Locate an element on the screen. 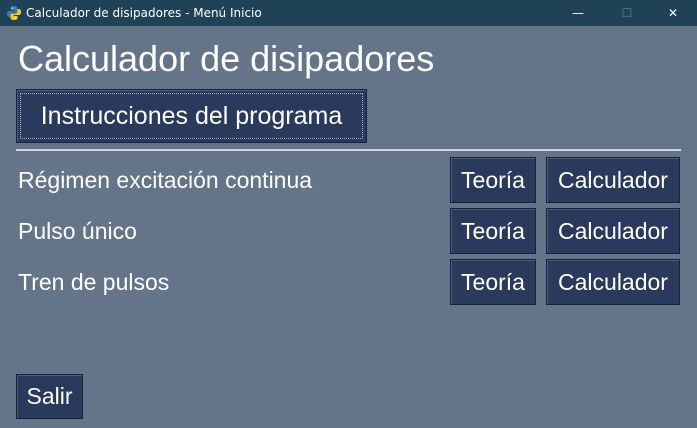 Image resolution: width=697 pixels, height=428 pixels. maximize-icon: ☐ is located at coordinates (627, 13).